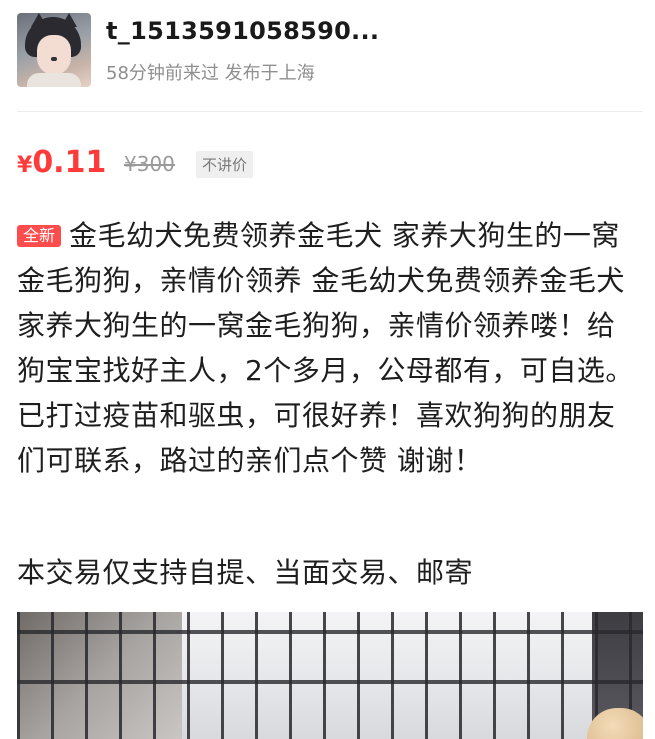 The width and height of the screenshot is (655, 739). Describe the element at coordinates (39, 236) in the screenshot. I see `condition-badge-new: 全新` at that location.